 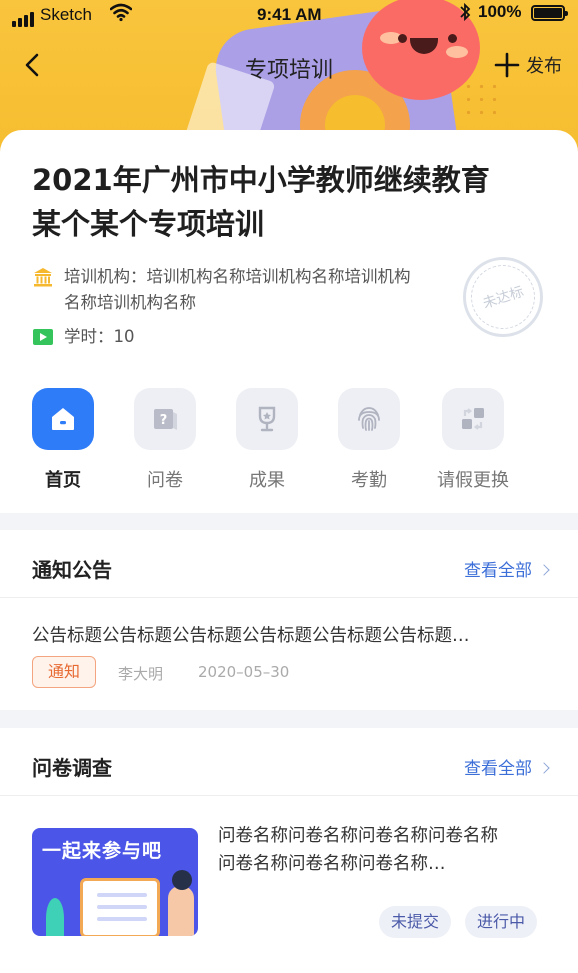 I want to click on leaf-illustration, so click(x=55, y=917).